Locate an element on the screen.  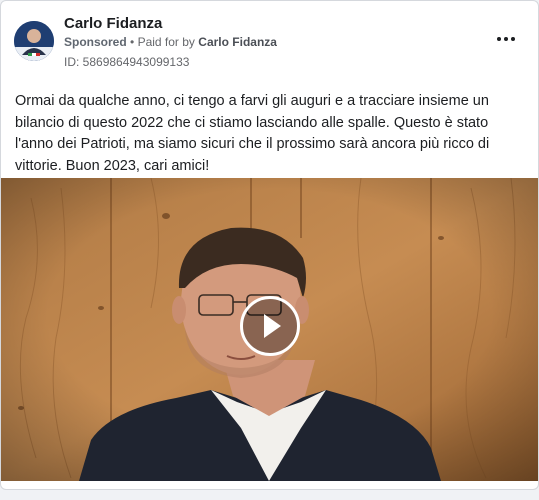
play-button is located at coordinates (270, 326).